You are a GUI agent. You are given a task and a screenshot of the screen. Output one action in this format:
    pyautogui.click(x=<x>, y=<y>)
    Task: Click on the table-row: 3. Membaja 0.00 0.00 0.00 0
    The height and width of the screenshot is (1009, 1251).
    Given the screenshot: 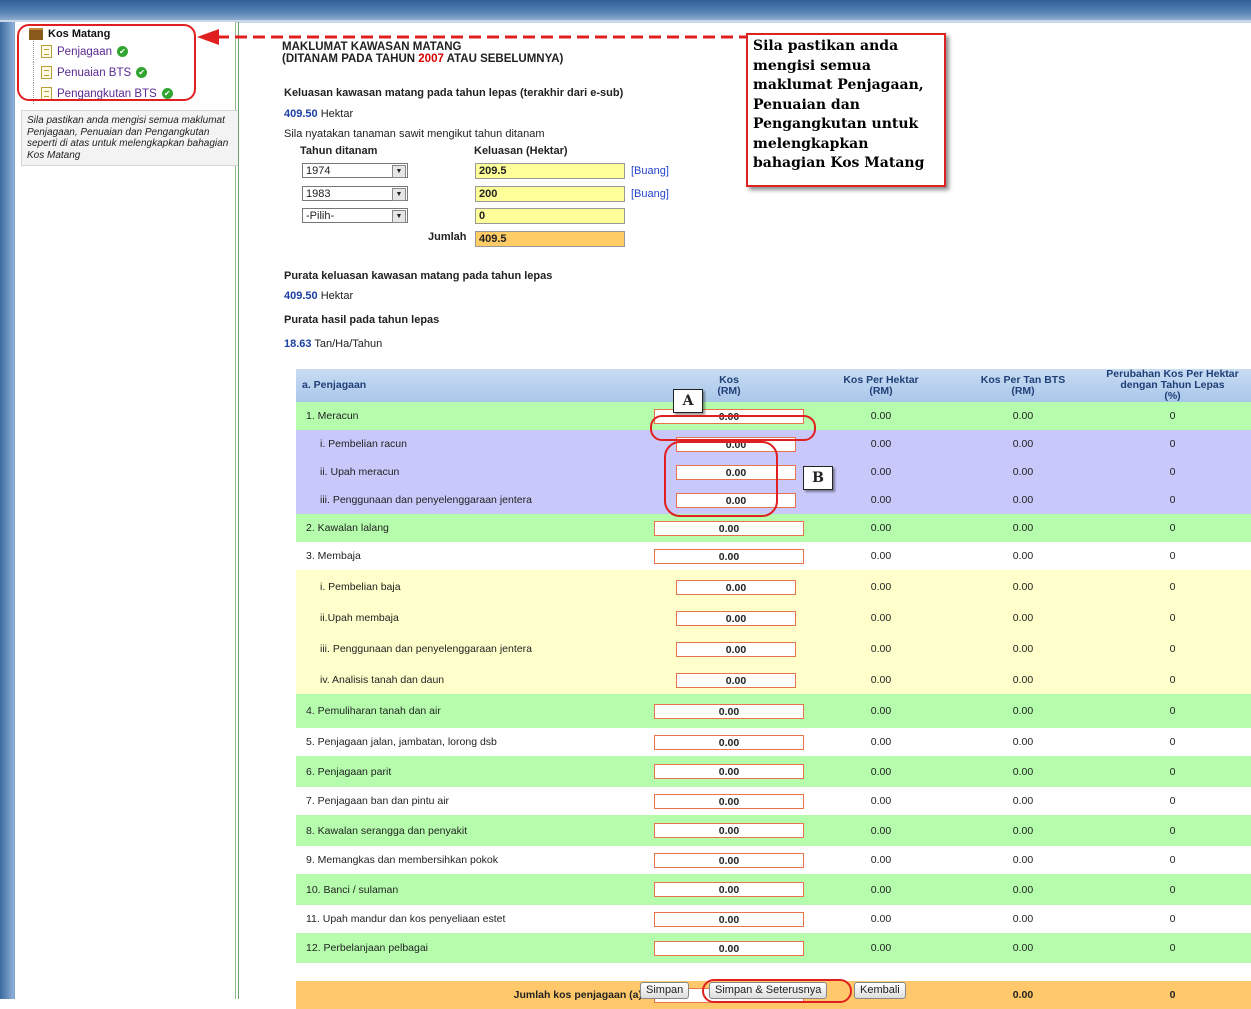 What is the action you would take?
    pyautogui.click(x=773, y=556)
    